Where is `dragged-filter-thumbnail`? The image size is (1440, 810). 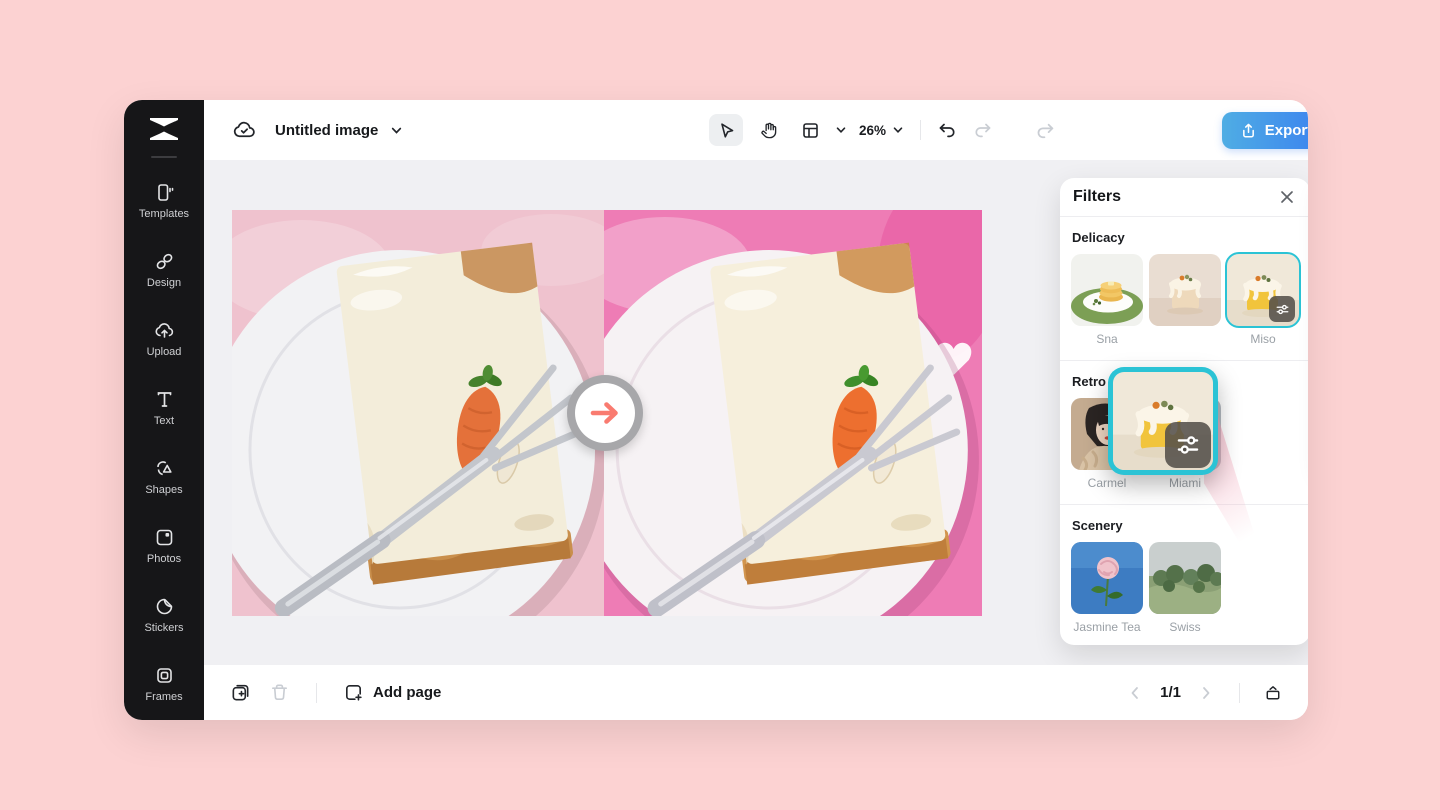 dragged-filter-thumbnail is located at coordinates (1163, 421).